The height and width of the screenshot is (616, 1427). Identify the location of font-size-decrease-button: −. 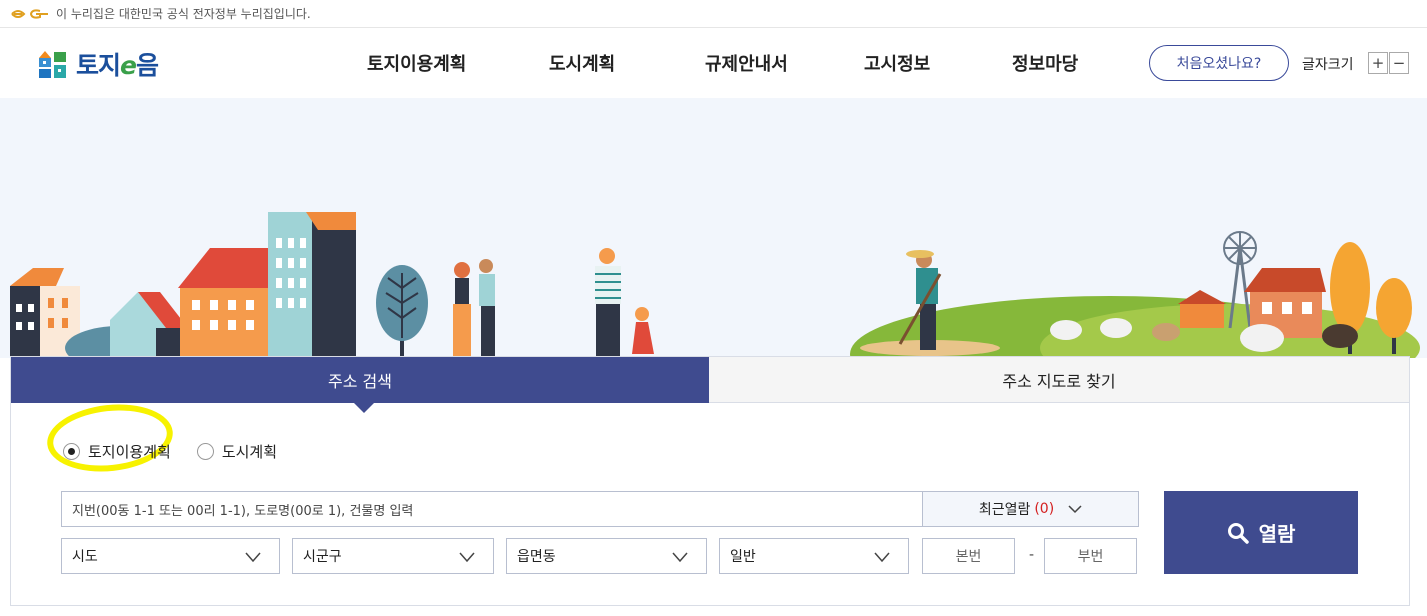
(1399, 63).